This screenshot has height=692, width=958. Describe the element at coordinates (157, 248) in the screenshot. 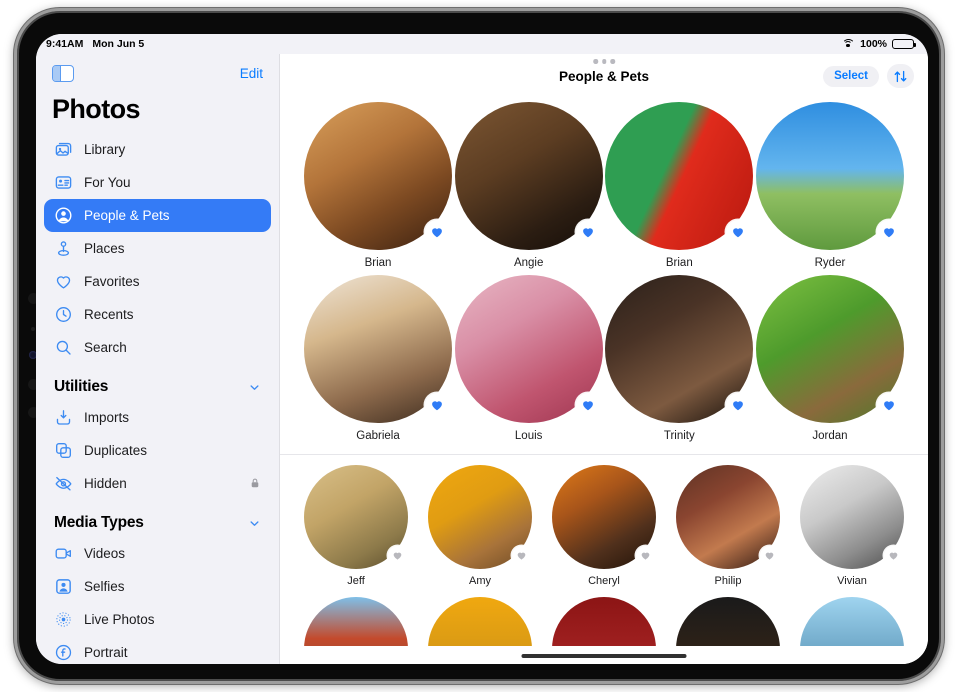

I see `sidebar-item-places: Places` at that location.